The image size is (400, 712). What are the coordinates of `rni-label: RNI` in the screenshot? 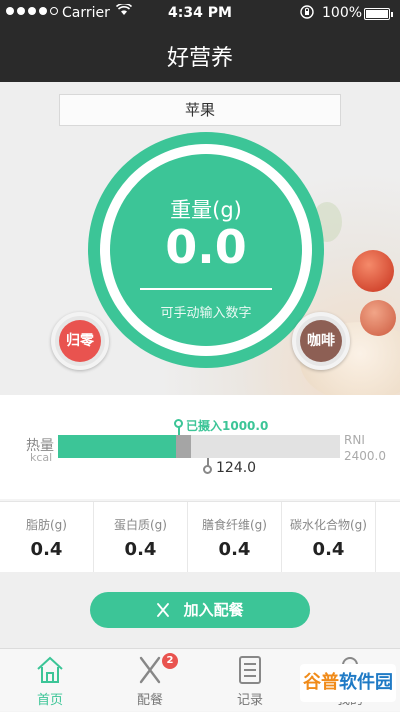 It's located at (354, 440).